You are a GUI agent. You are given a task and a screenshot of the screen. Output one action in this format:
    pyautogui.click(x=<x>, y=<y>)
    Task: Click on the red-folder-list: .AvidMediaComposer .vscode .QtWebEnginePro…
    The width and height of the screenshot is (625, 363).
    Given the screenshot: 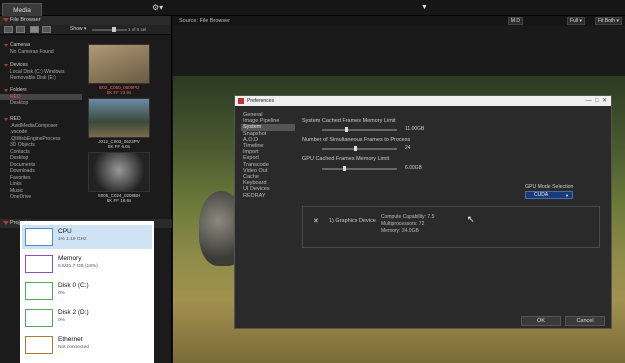 What is the action you would take?
    pyautogui.click(x=41, y=162)
    